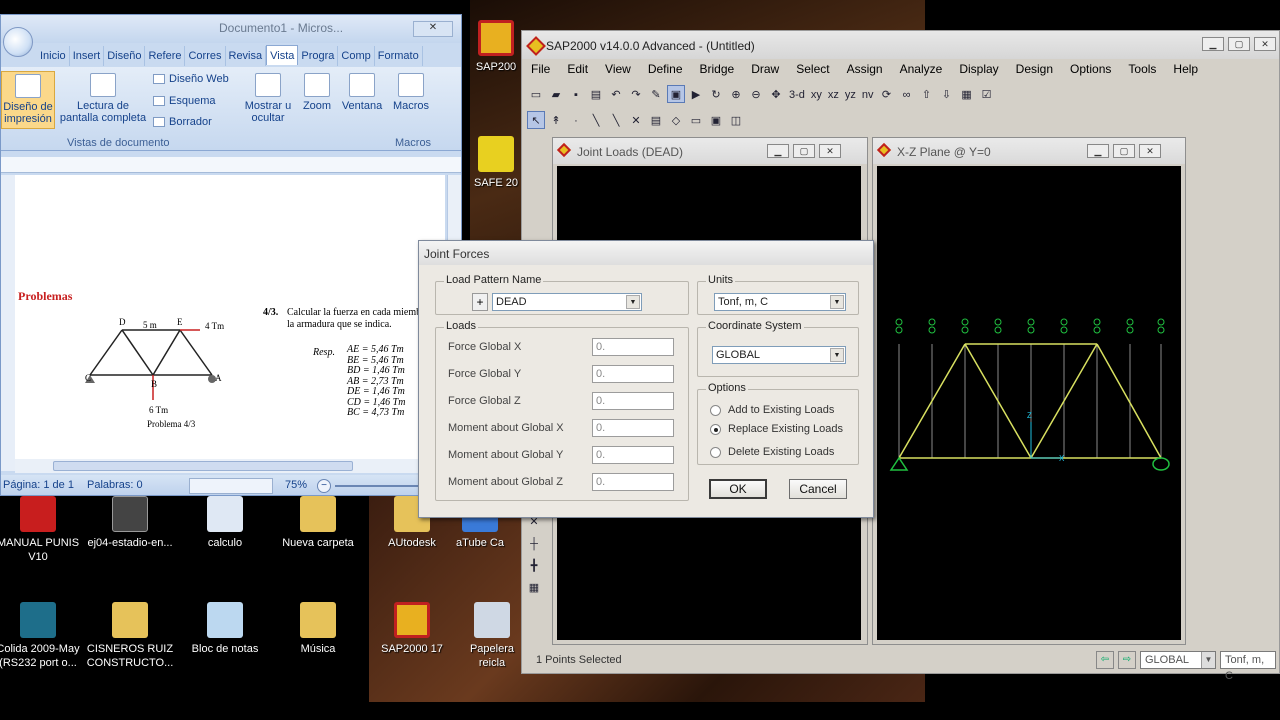  Describe the element at coordinates (633, 401) in the screenshot. I see `force-z-input: 0.` at that location.